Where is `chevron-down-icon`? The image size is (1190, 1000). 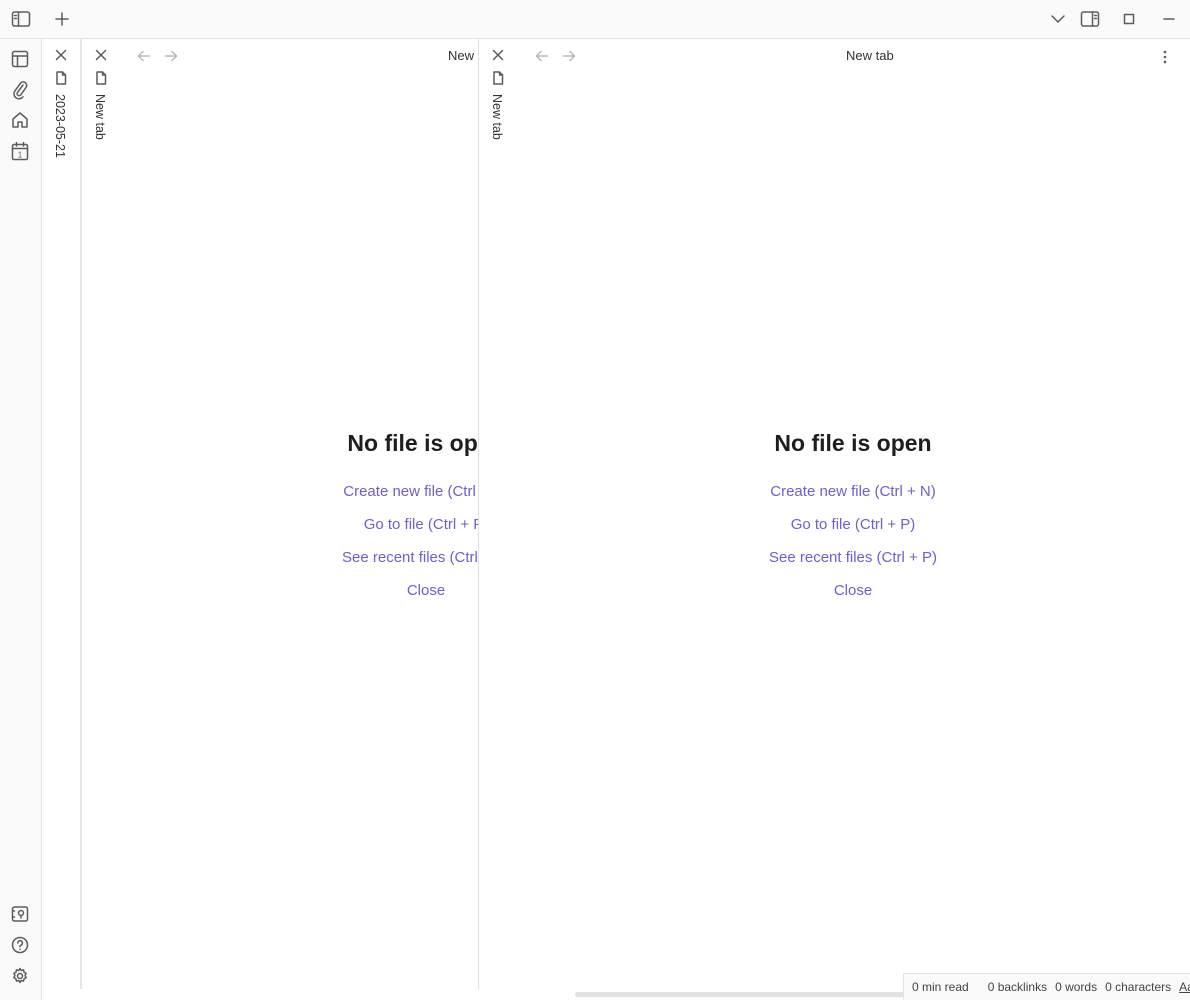 chevron-down-icon is located at coordinates (1058, 19).